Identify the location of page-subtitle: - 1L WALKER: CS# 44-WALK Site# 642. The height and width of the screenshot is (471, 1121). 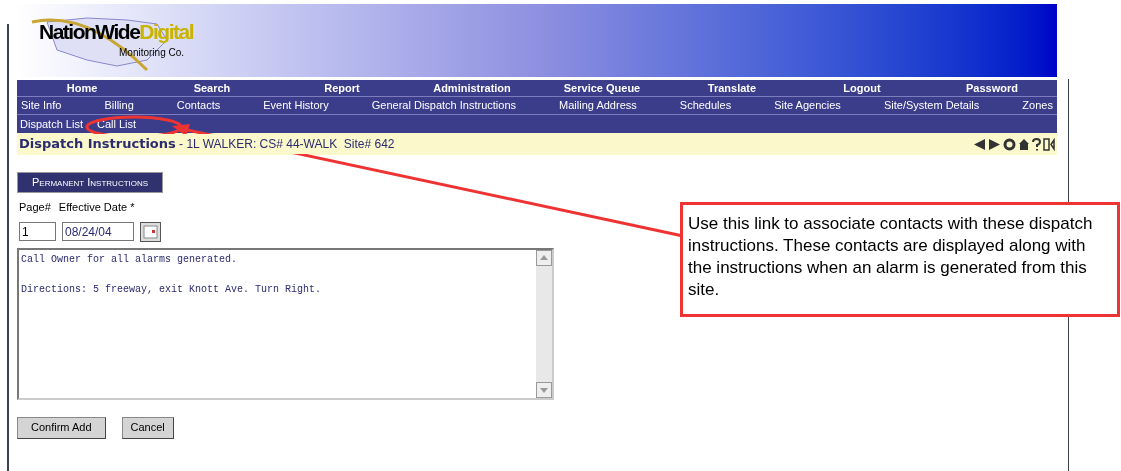
(286, 145).